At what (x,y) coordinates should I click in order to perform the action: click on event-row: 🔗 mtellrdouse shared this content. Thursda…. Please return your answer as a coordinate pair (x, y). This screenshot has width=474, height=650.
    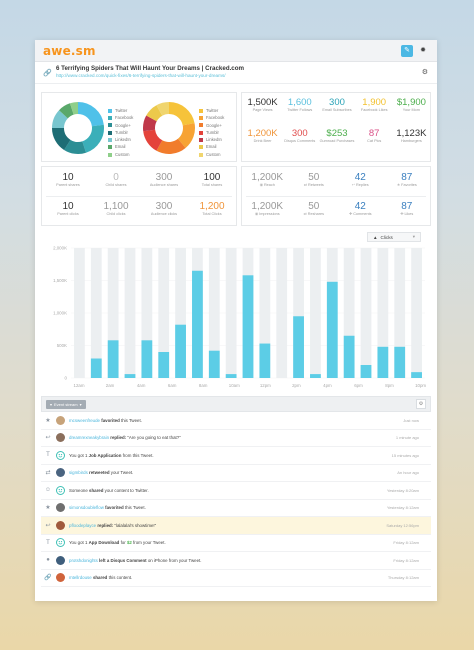
    Looking at the image, I should click on (236, 578).